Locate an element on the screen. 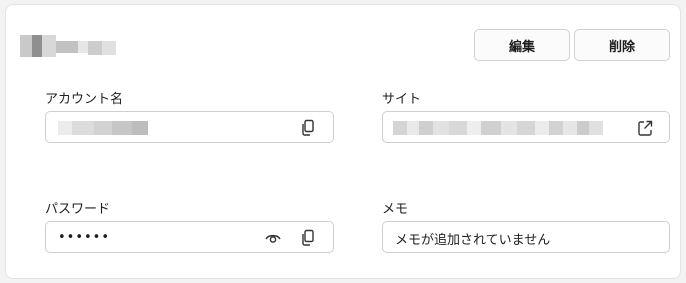  account-label: アカウント名 is located at coordinates (84, 99).